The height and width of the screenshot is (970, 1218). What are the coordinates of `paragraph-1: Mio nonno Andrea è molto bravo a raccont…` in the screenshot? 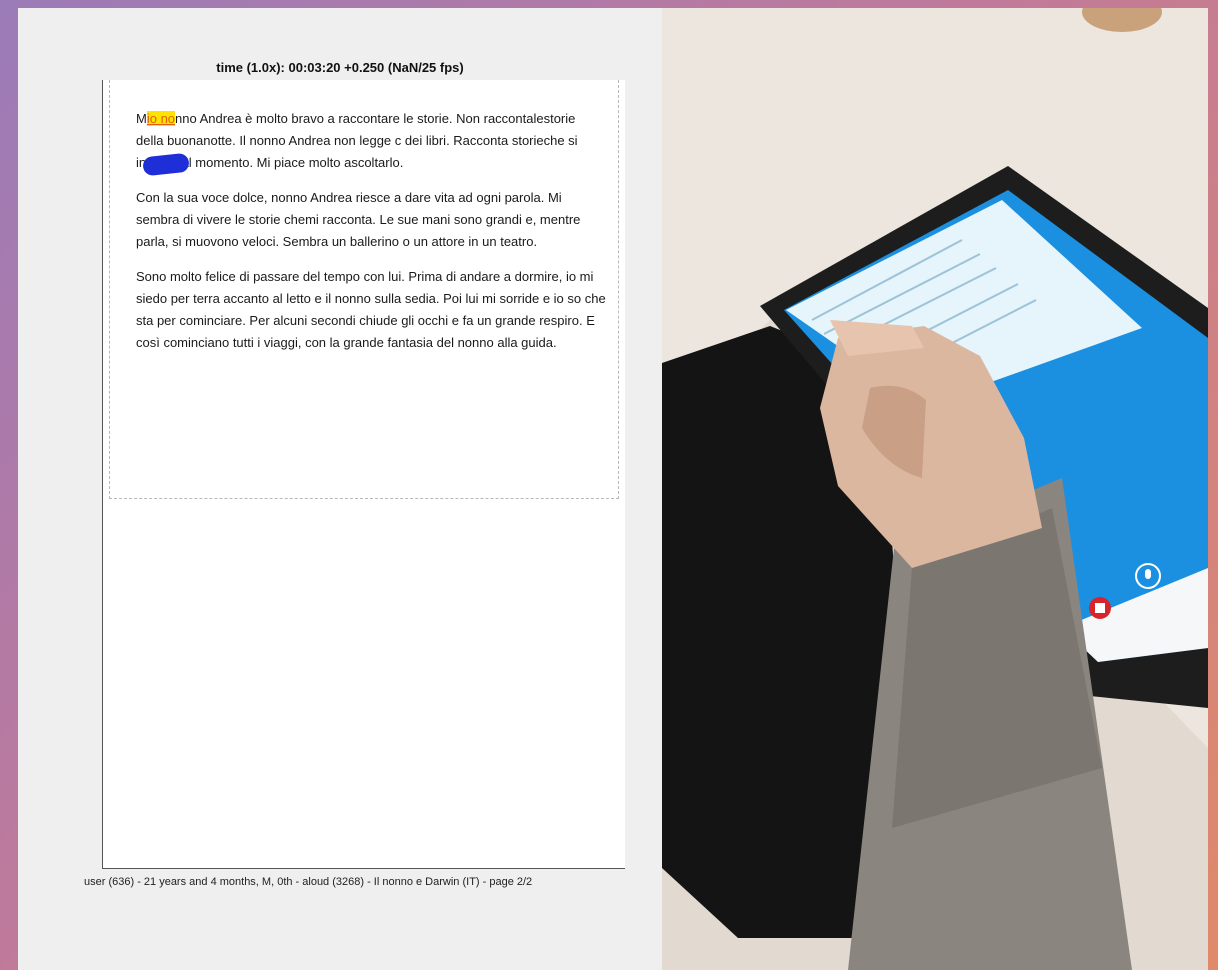 It's located at (371, 141).